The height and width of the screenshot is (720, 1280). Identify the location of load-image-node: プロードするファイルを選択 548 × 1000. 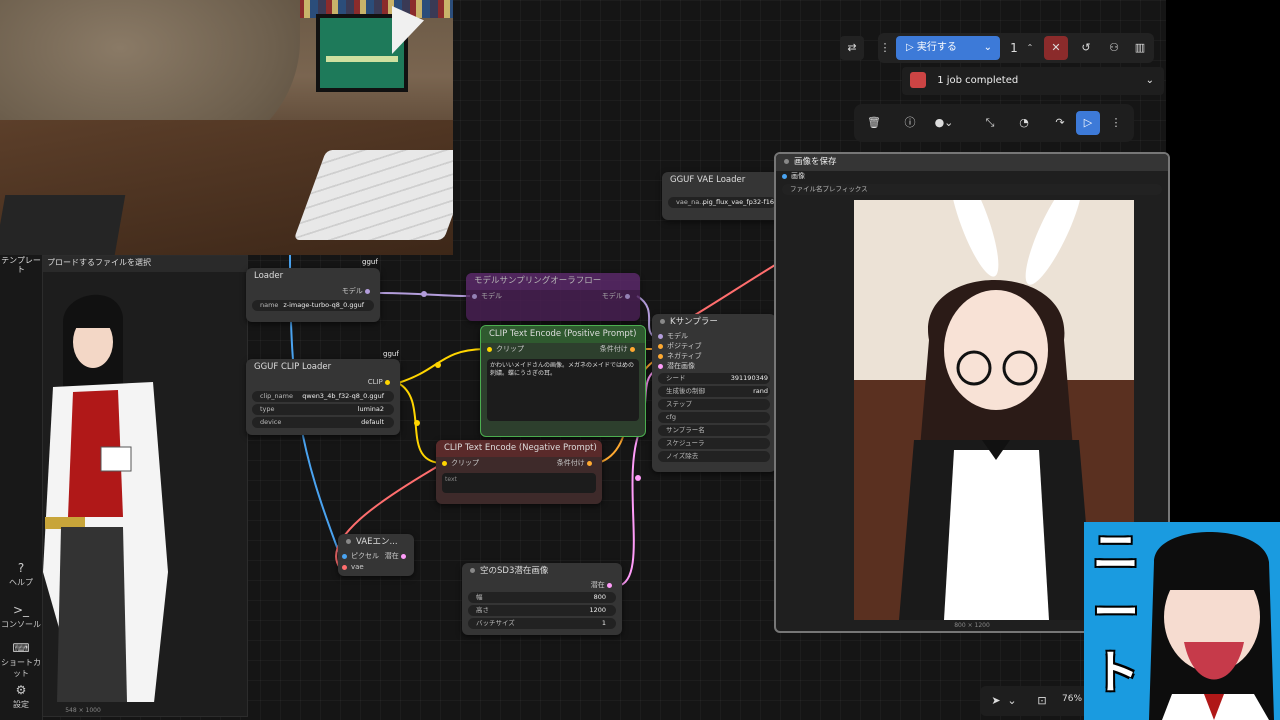
(145, 486).